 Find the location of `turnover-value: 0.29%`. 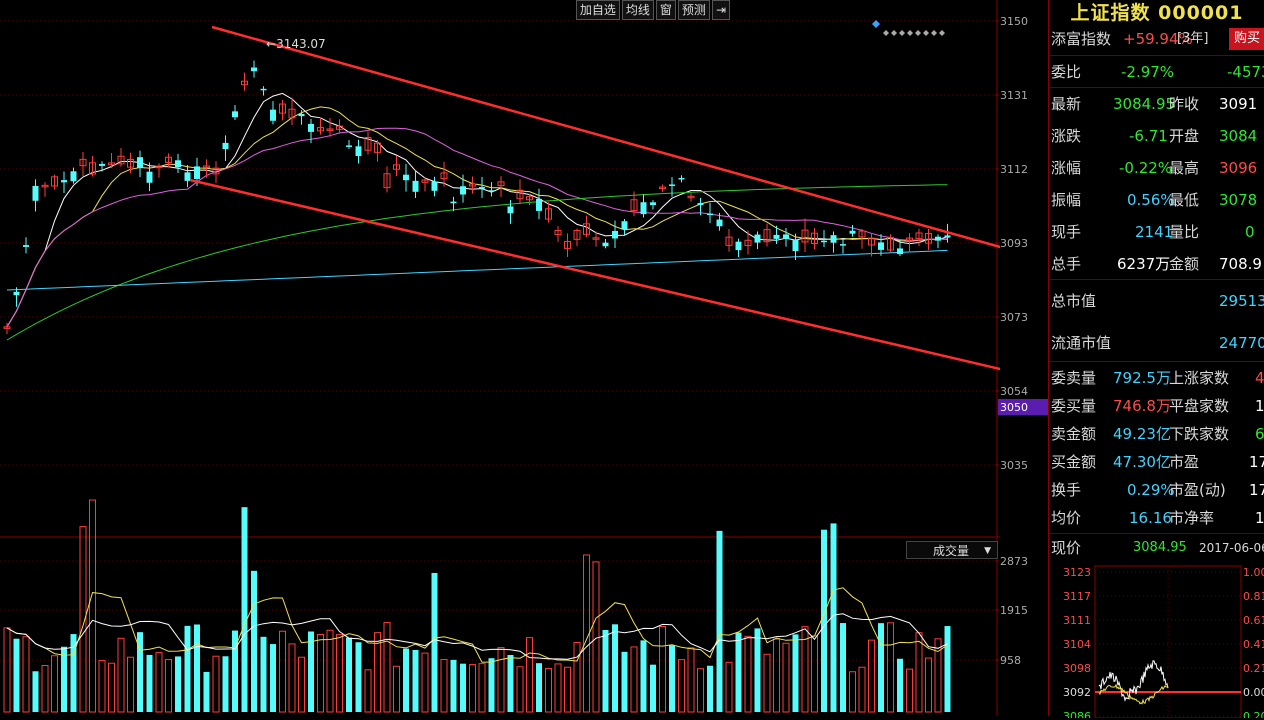

turnover-value: 0.29% is located at coordinates (1151, 490).